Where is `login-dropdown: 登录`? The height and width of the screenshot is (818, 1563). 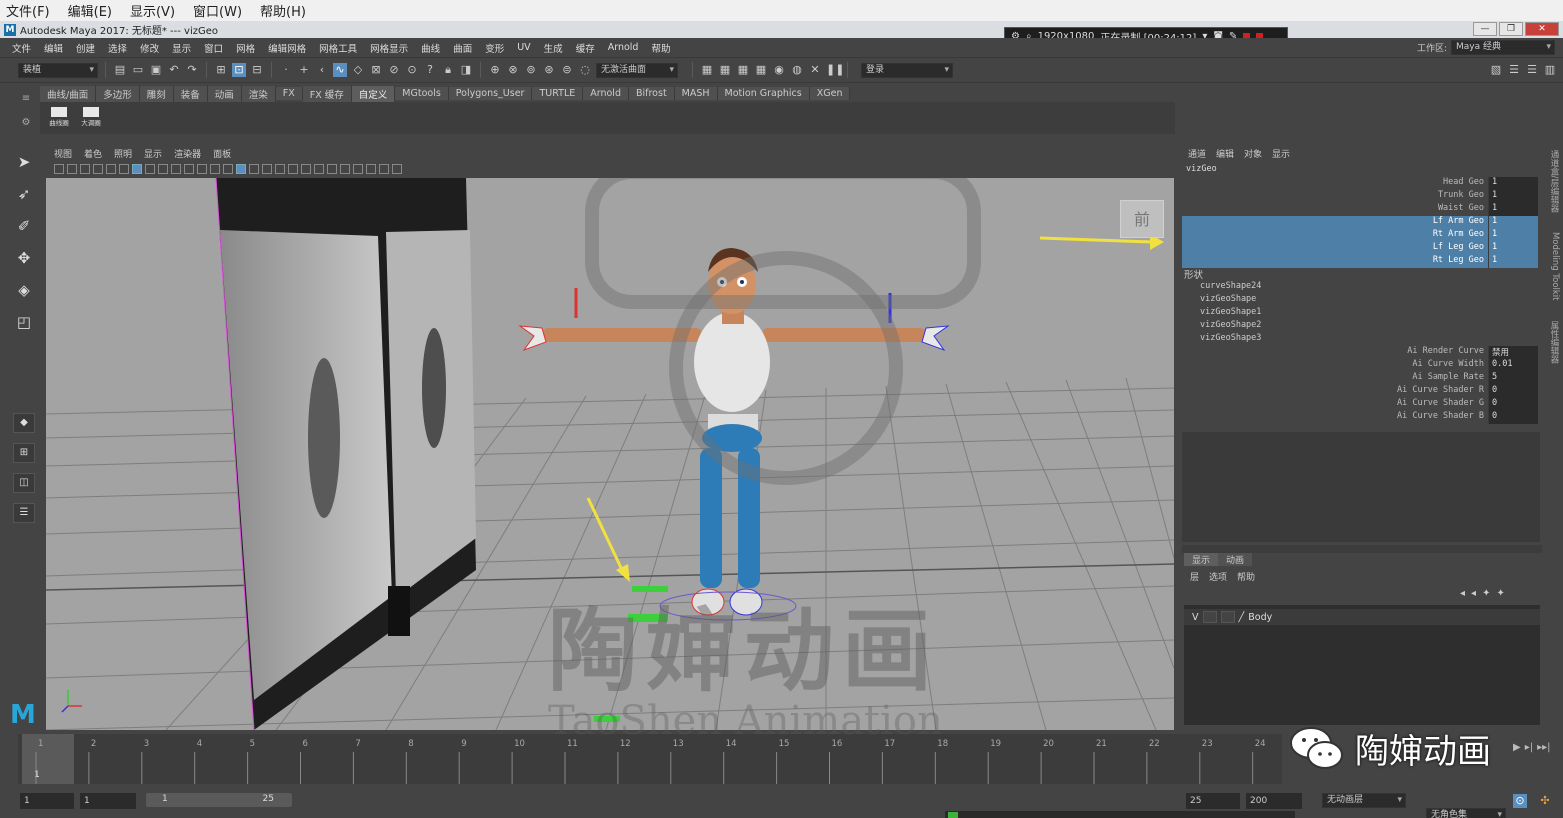 login-dropdown: 登录 is located at coordinates (907, 70).